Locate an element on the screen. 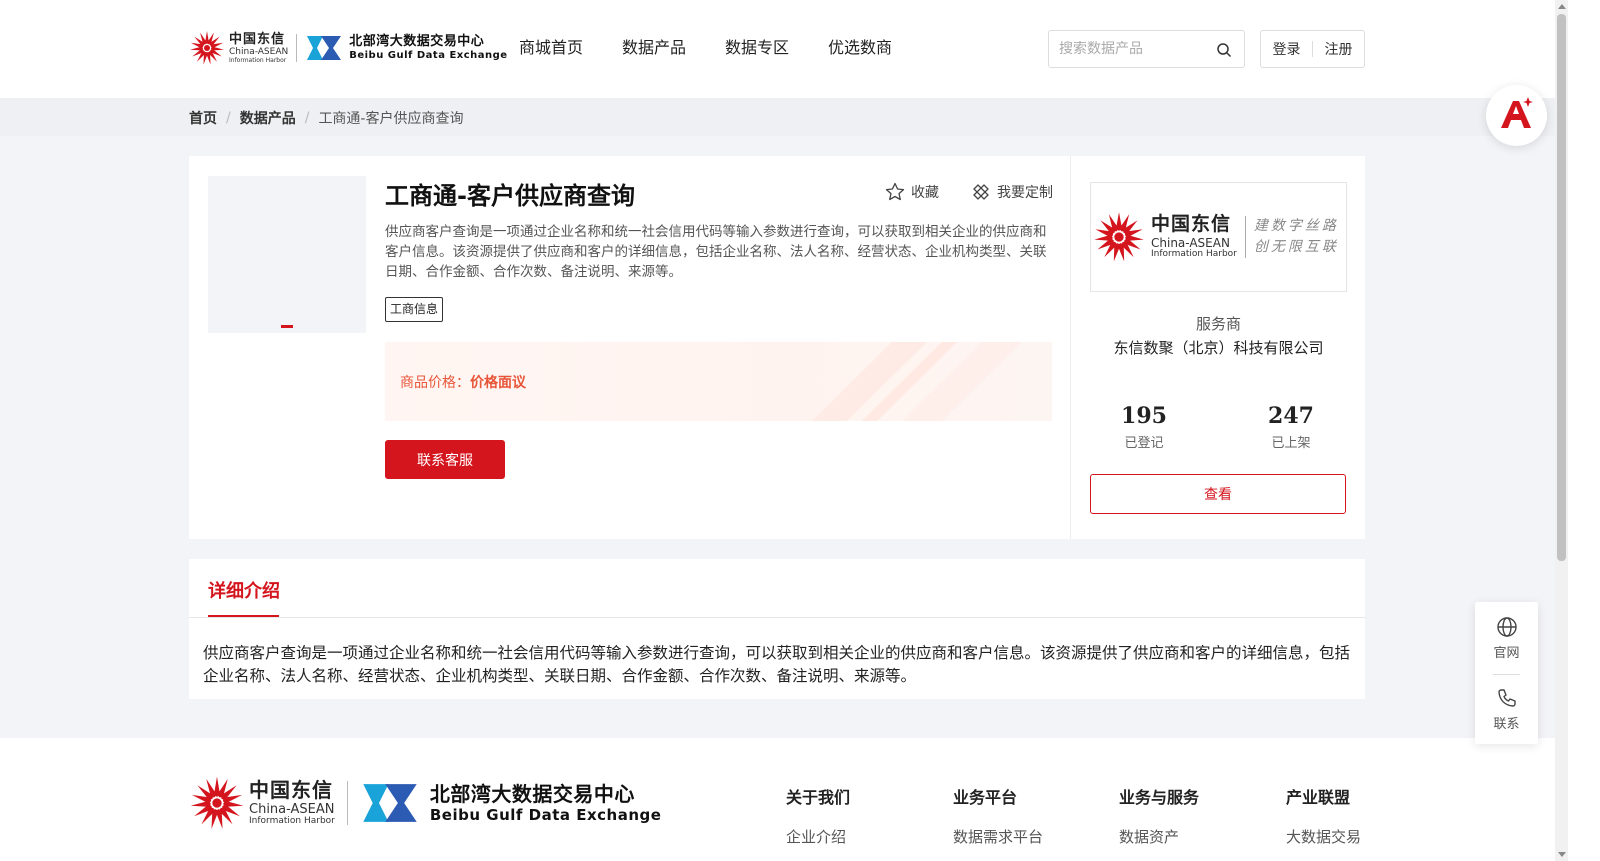 Image resolution: width=1600 pixels, height=861 pixels. contact-label: 联系 is located at coordinates (1506, 724).